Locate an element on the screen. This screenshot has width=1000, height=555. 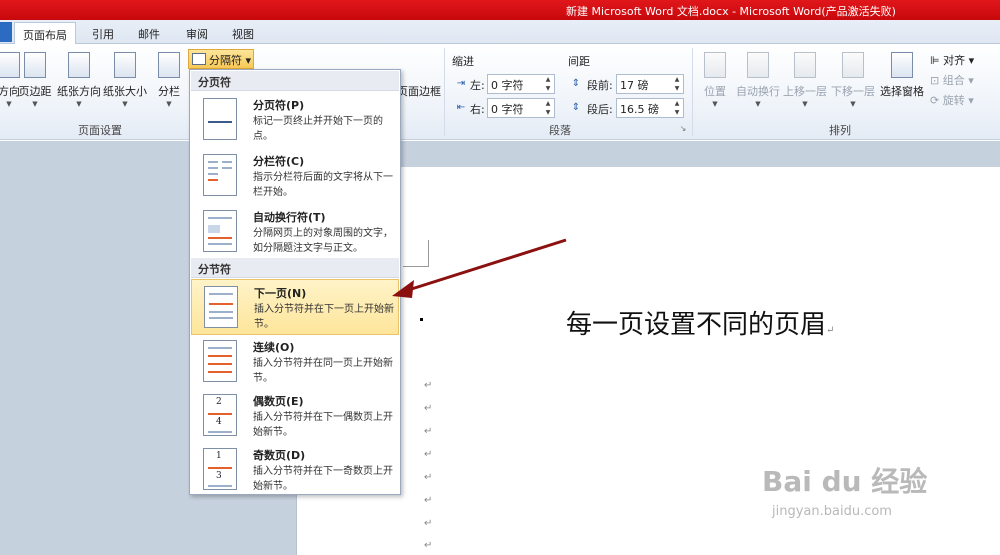
next-page-break-icon is located at coordinates (221, 307).